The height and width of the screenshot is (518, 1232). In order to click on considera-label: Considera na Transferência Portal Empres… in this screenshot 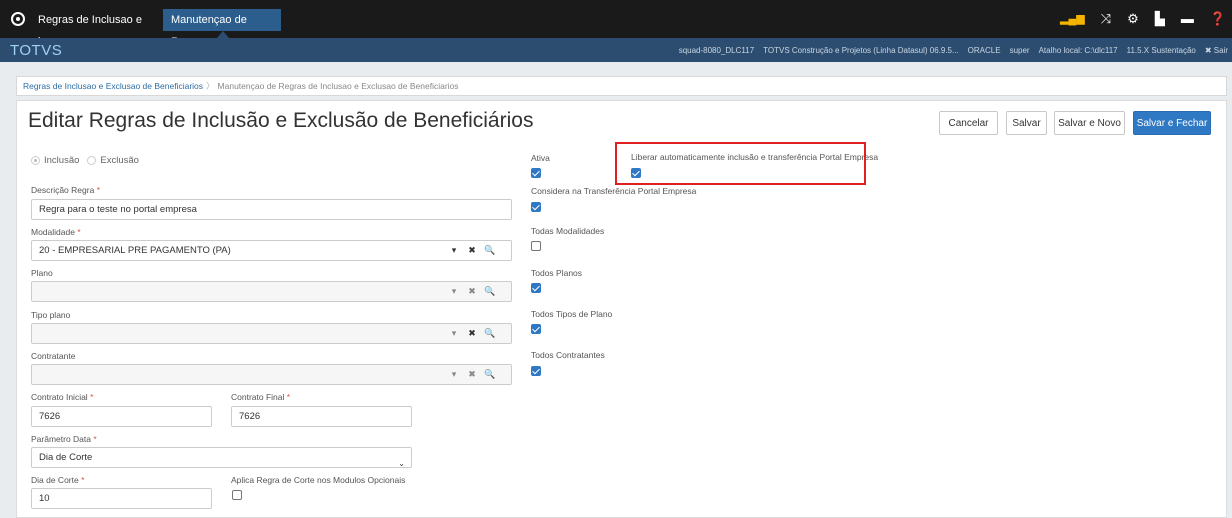, I will do `click(614, 191)`.